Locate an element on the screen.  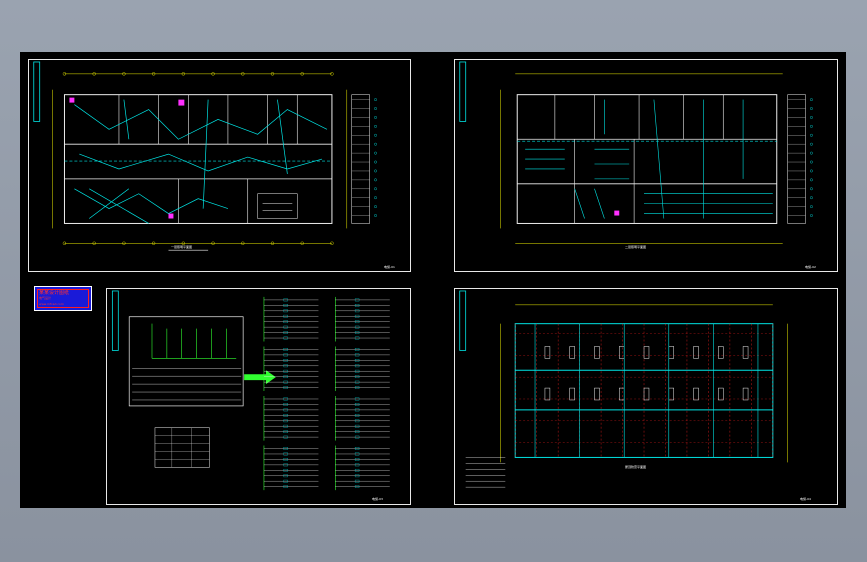
sheet-number-tag: 电施-03 is located at coordinates (377, 499).